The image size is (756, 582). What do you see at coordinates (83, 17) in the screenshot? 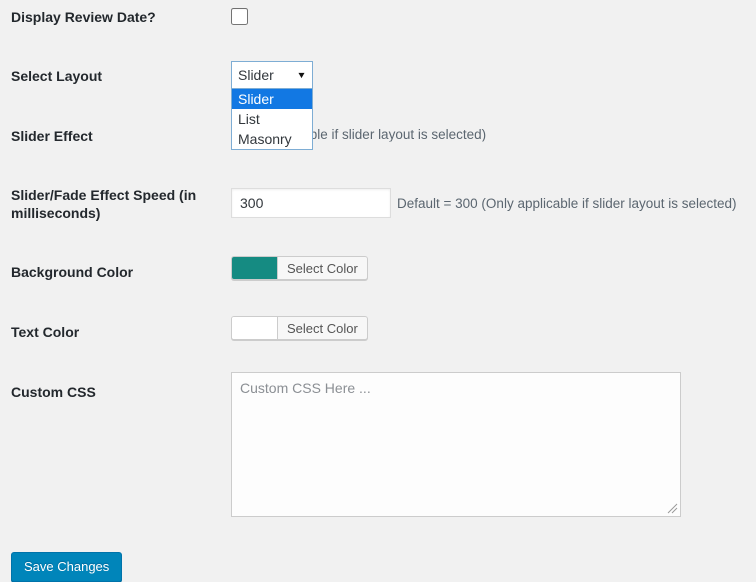
I see `label-display-review-date: Display Review Date?` at bounding box center [83, 17].